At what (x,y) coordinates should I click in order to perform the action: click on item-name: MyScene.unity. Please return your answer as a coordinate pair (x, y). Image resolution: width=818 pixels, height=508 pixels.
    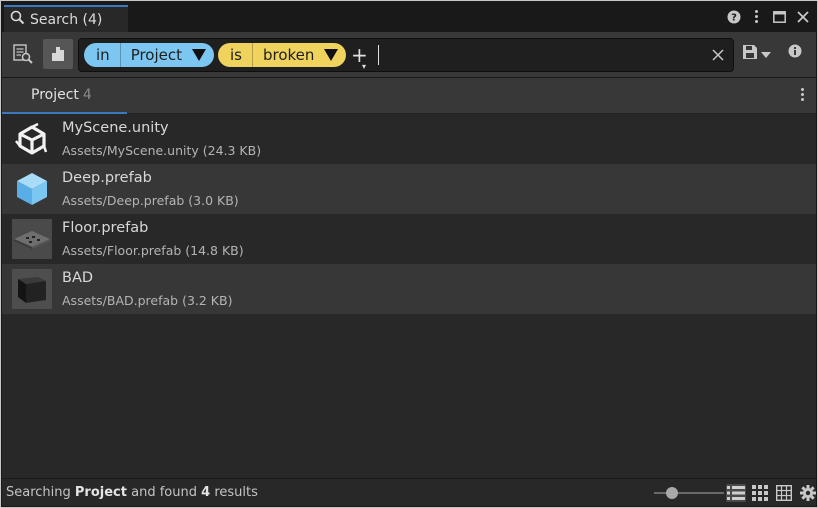
    Looking at the image, I should click on (115, 128).